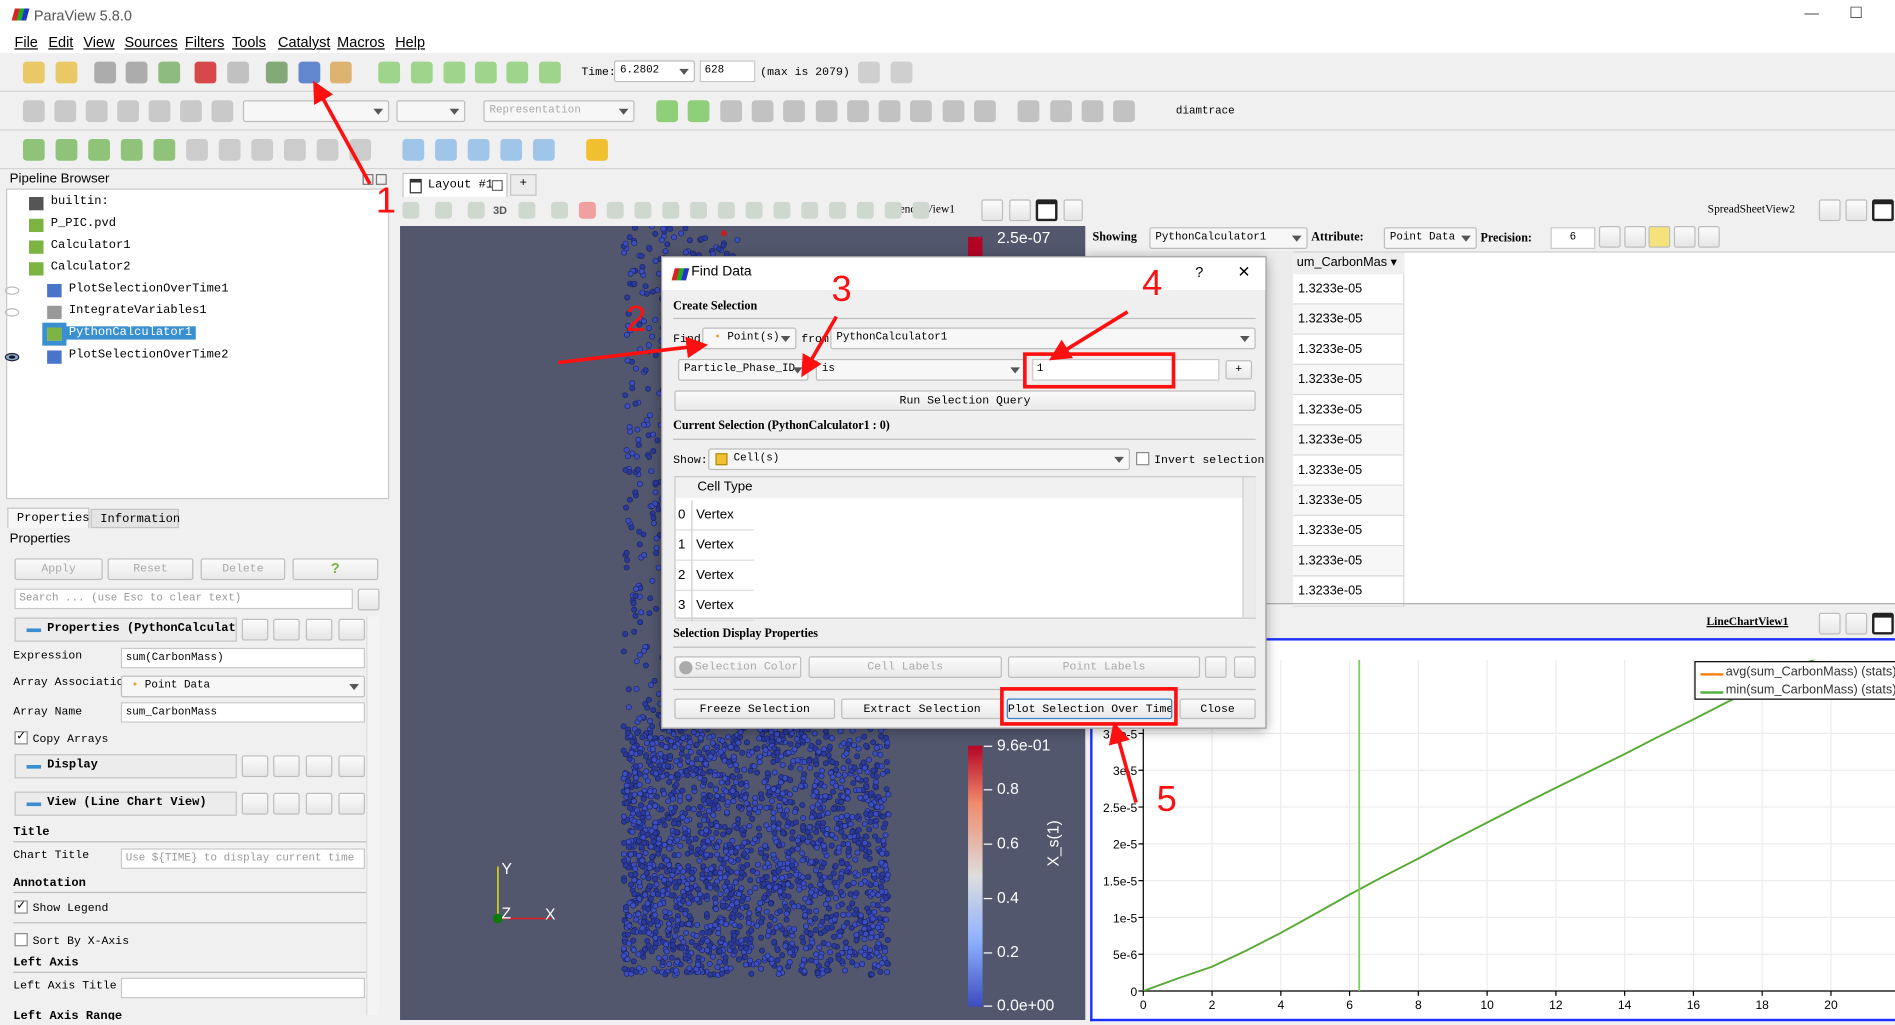 This screenshot has height=1025, width=1895. What do you see at coordinates (187, 312) in the screenshot?
I see `pipeline-item: IntegrateVariables1` at bounding box center [187, 312].